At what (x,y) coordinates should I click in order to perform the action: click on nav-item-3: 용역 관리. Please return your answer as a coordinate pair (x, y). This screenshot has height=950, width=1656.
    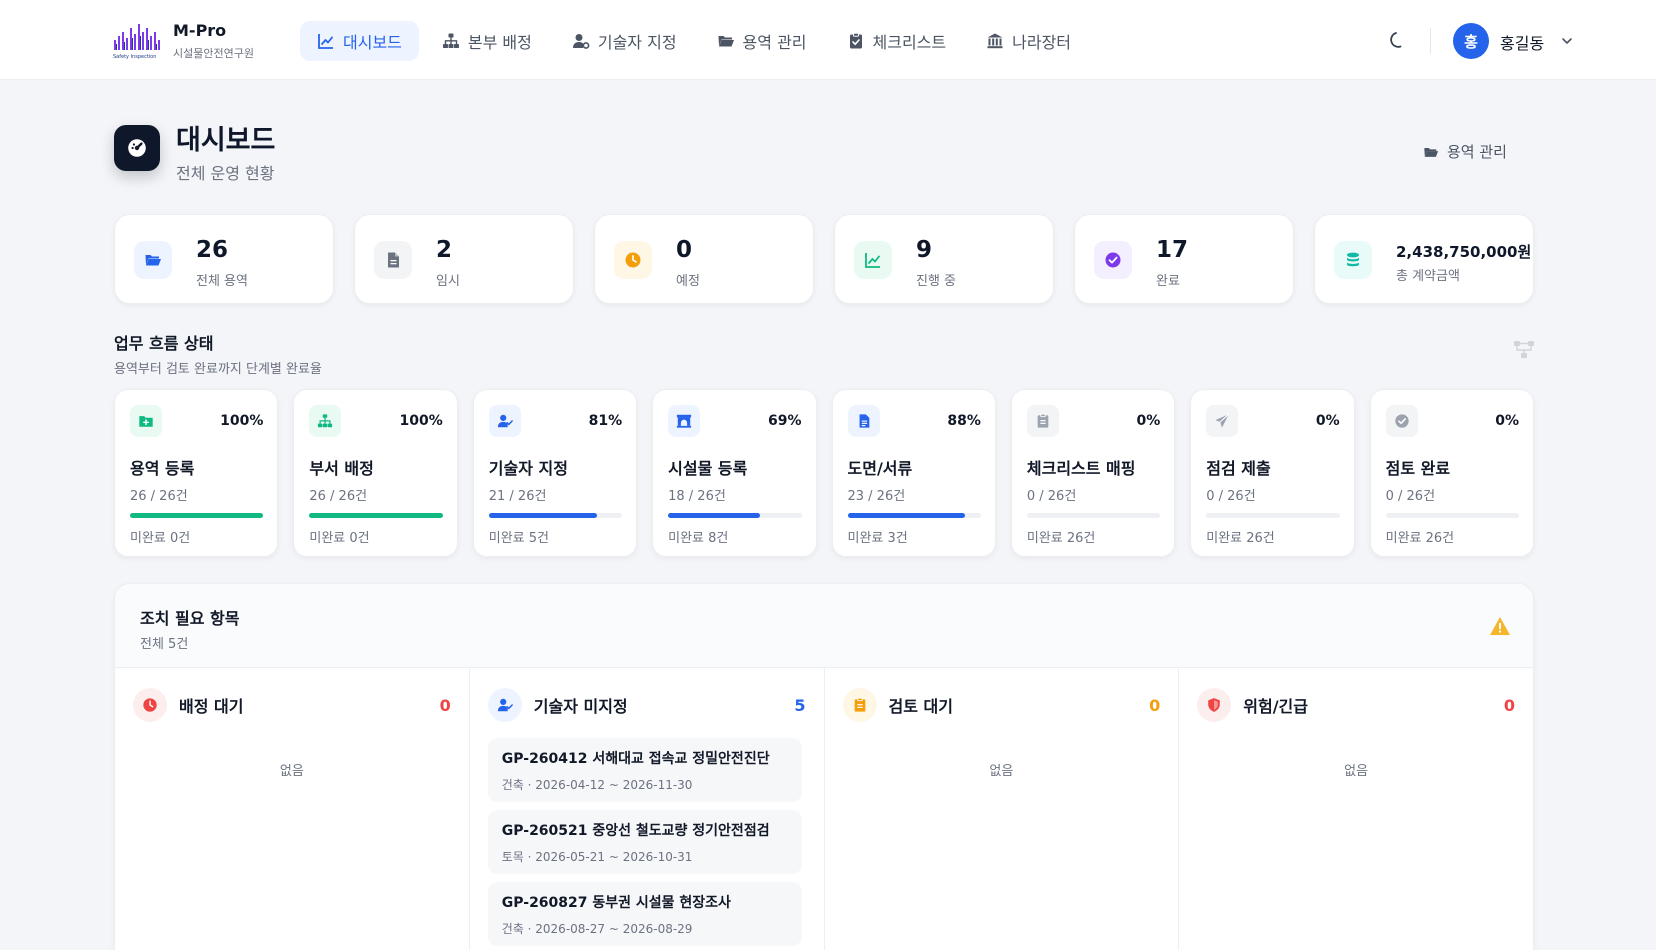
    Looking at the image, I should click on (762, 41).